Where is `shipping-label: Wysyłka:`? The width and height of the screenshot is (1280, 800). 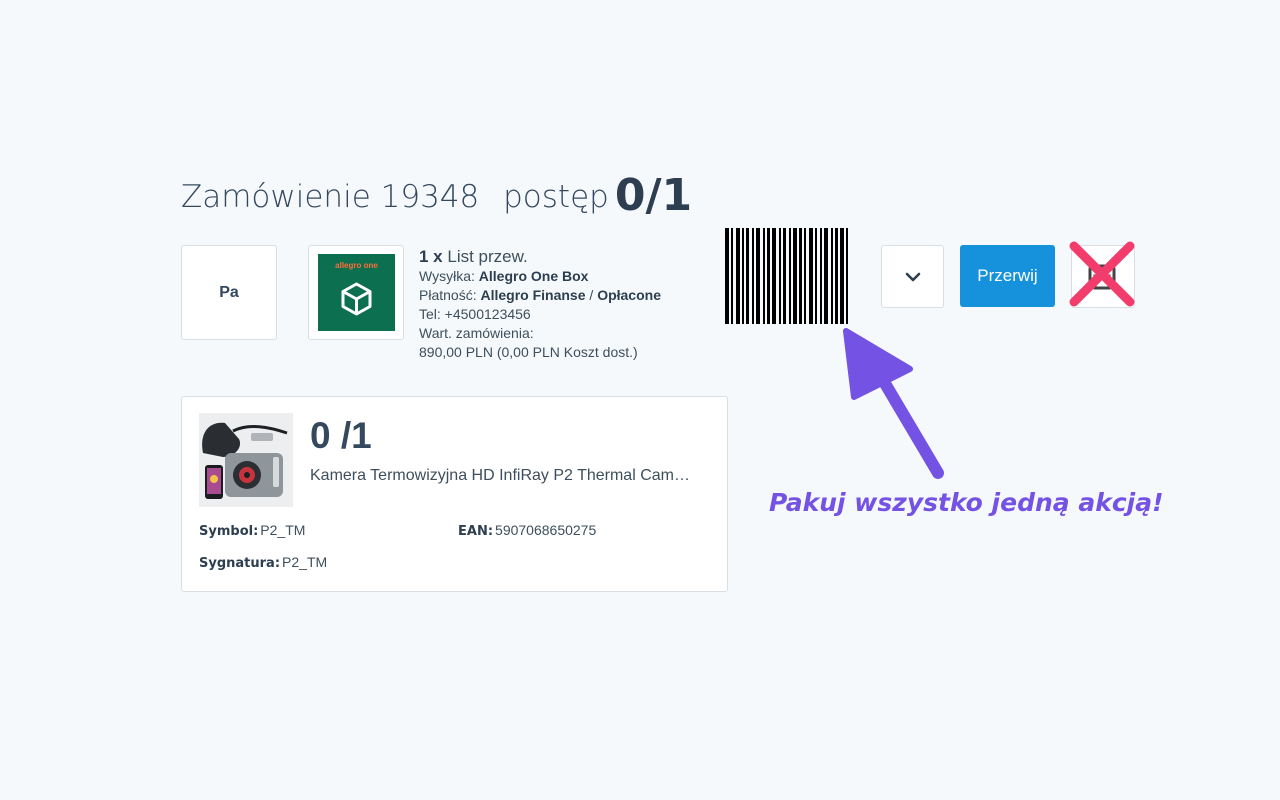
shipping-label: Wysyłka: is located at coordinates (447, 276).